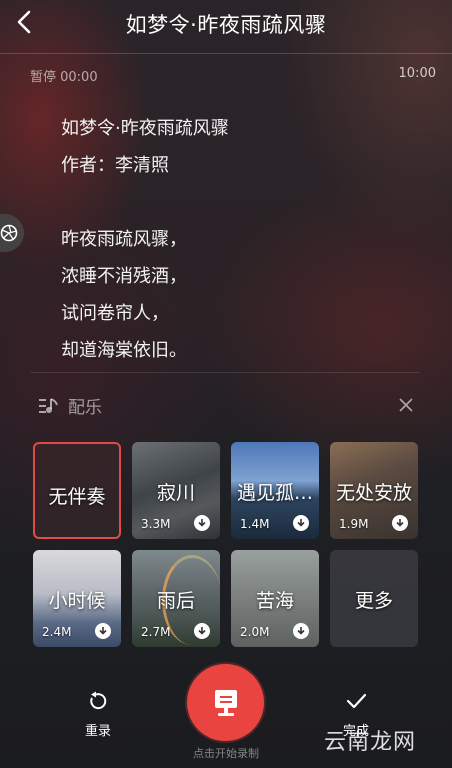 The width and height of the screenshot is (452, 768). Describe the element at coordinates (373, 493) in the screenshot. I see `music-tile-name: 无处安放` at that location.